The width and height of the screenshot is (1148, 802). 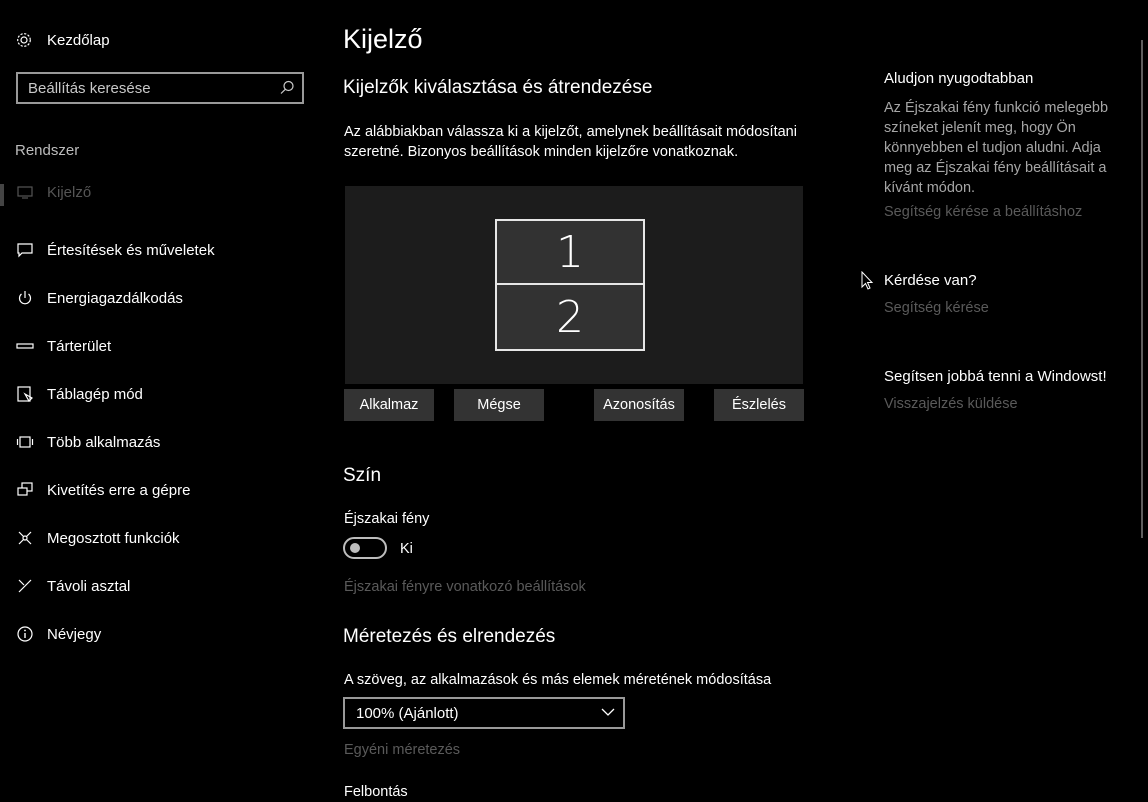 I want to click on sidebar-item-power: Energiagazdálkodás, so click(x=160, y=298).